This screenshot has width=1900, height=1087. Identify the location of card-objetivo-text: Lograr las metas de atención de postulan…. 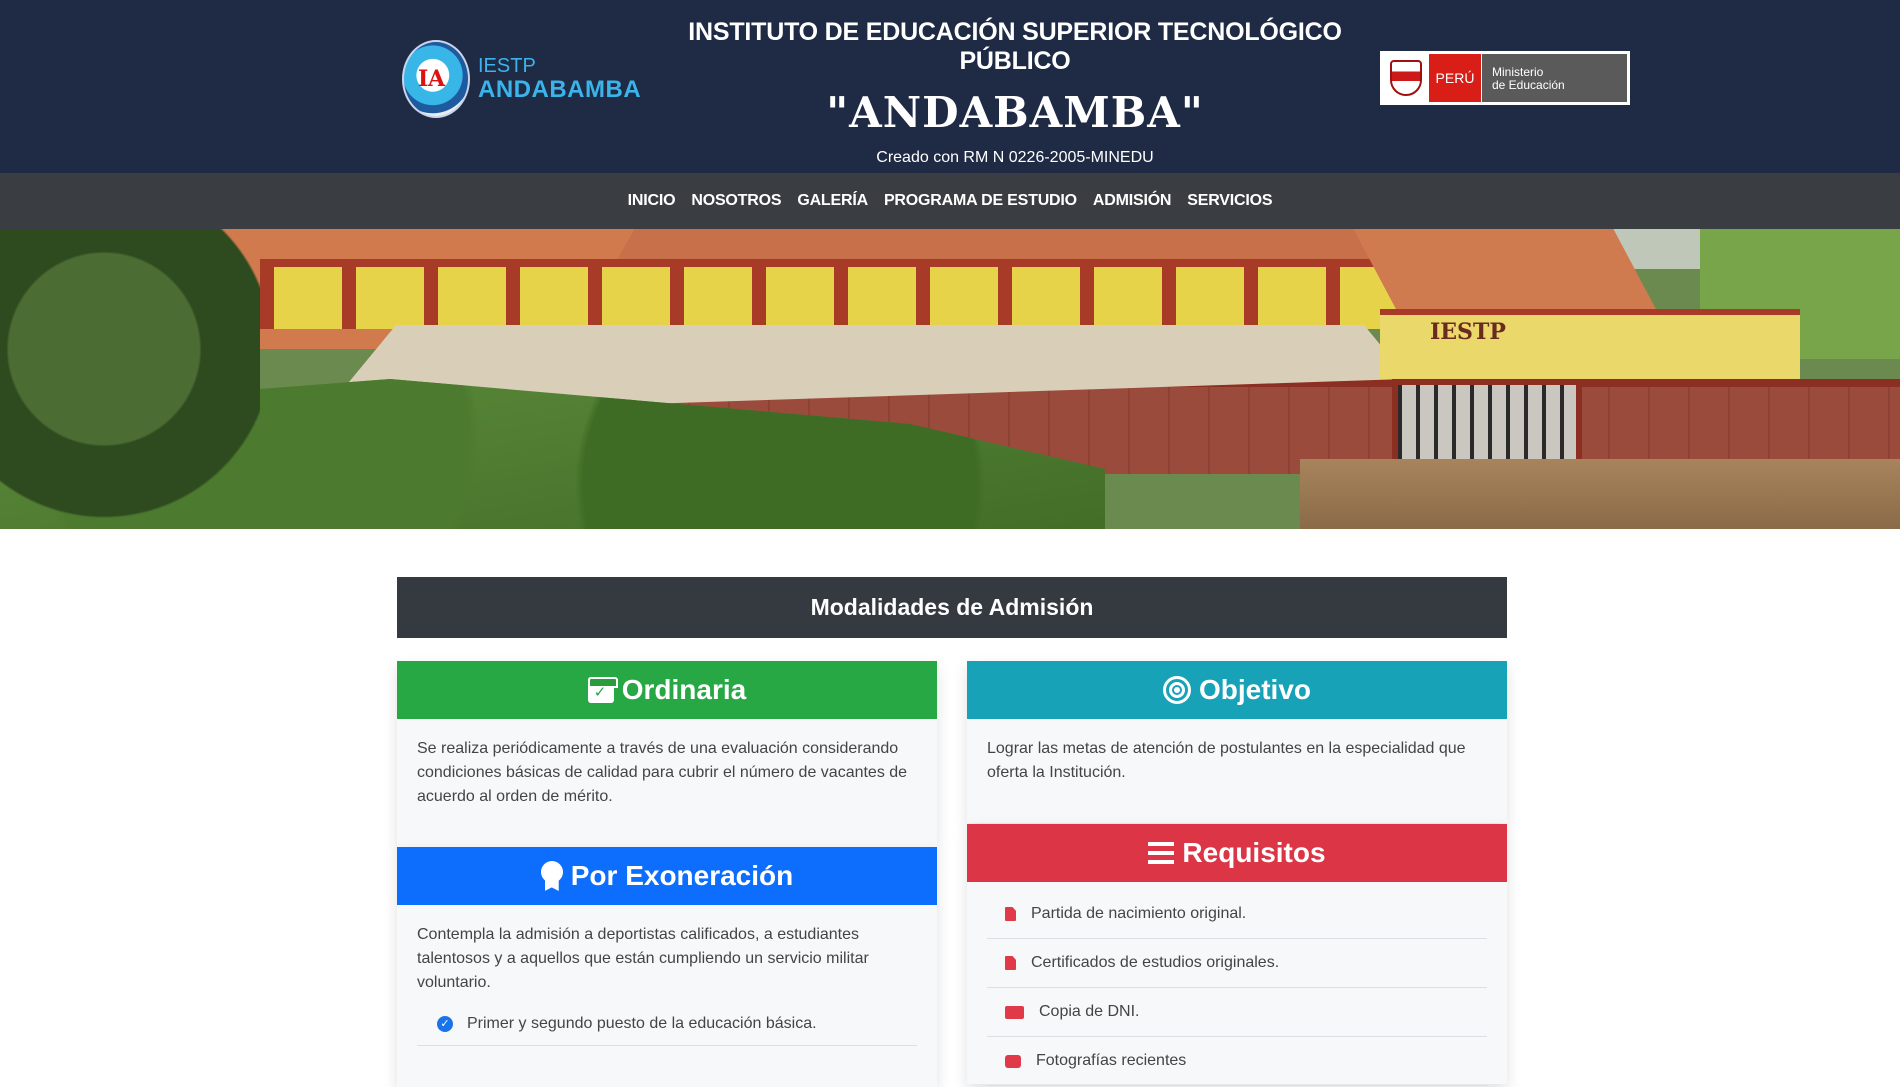
(1226, 760).